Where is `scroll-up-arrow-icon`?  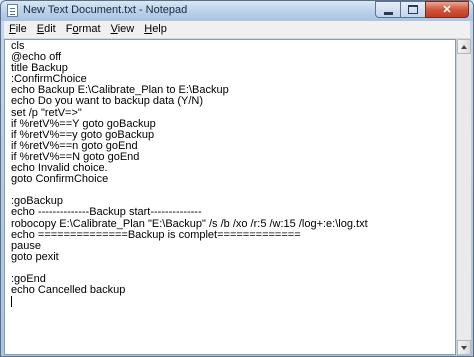
scroll-up-arrow-icon is located at coordinates (464, 46).